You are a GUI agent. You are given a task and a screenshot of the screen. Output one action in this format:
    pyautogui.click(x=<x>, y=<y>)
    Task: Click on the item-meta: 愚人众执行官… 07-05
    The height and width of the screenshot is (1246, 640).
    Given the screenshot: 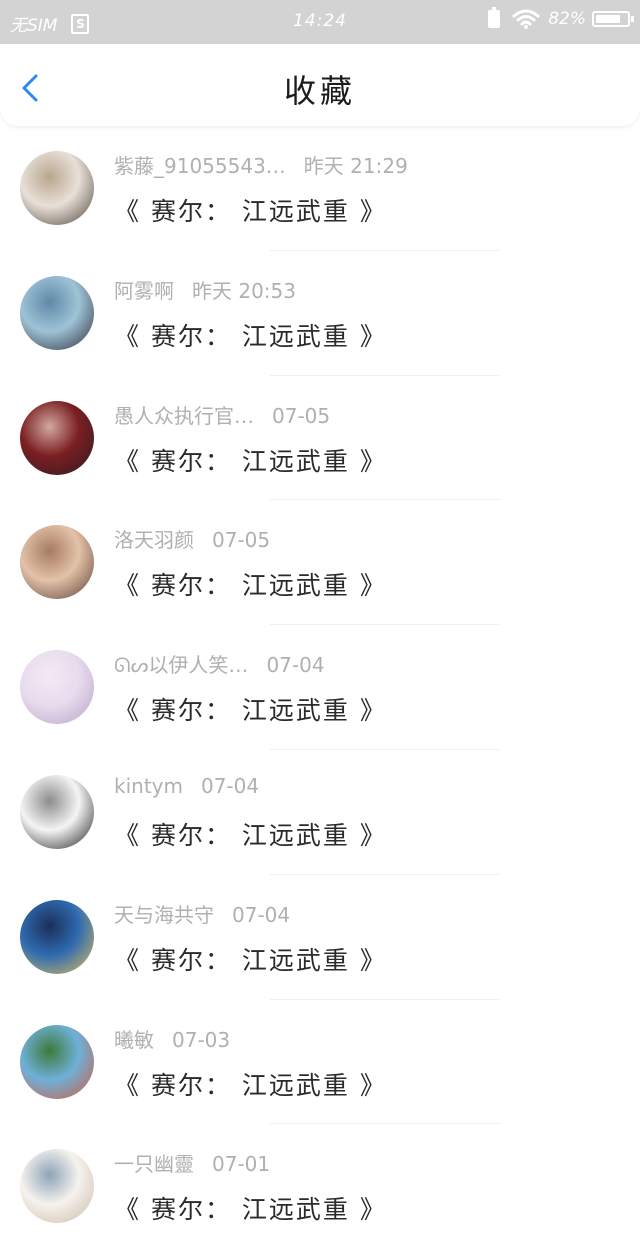 What is the action you would take?
    pyautogui.click(x=222, y=414)
    